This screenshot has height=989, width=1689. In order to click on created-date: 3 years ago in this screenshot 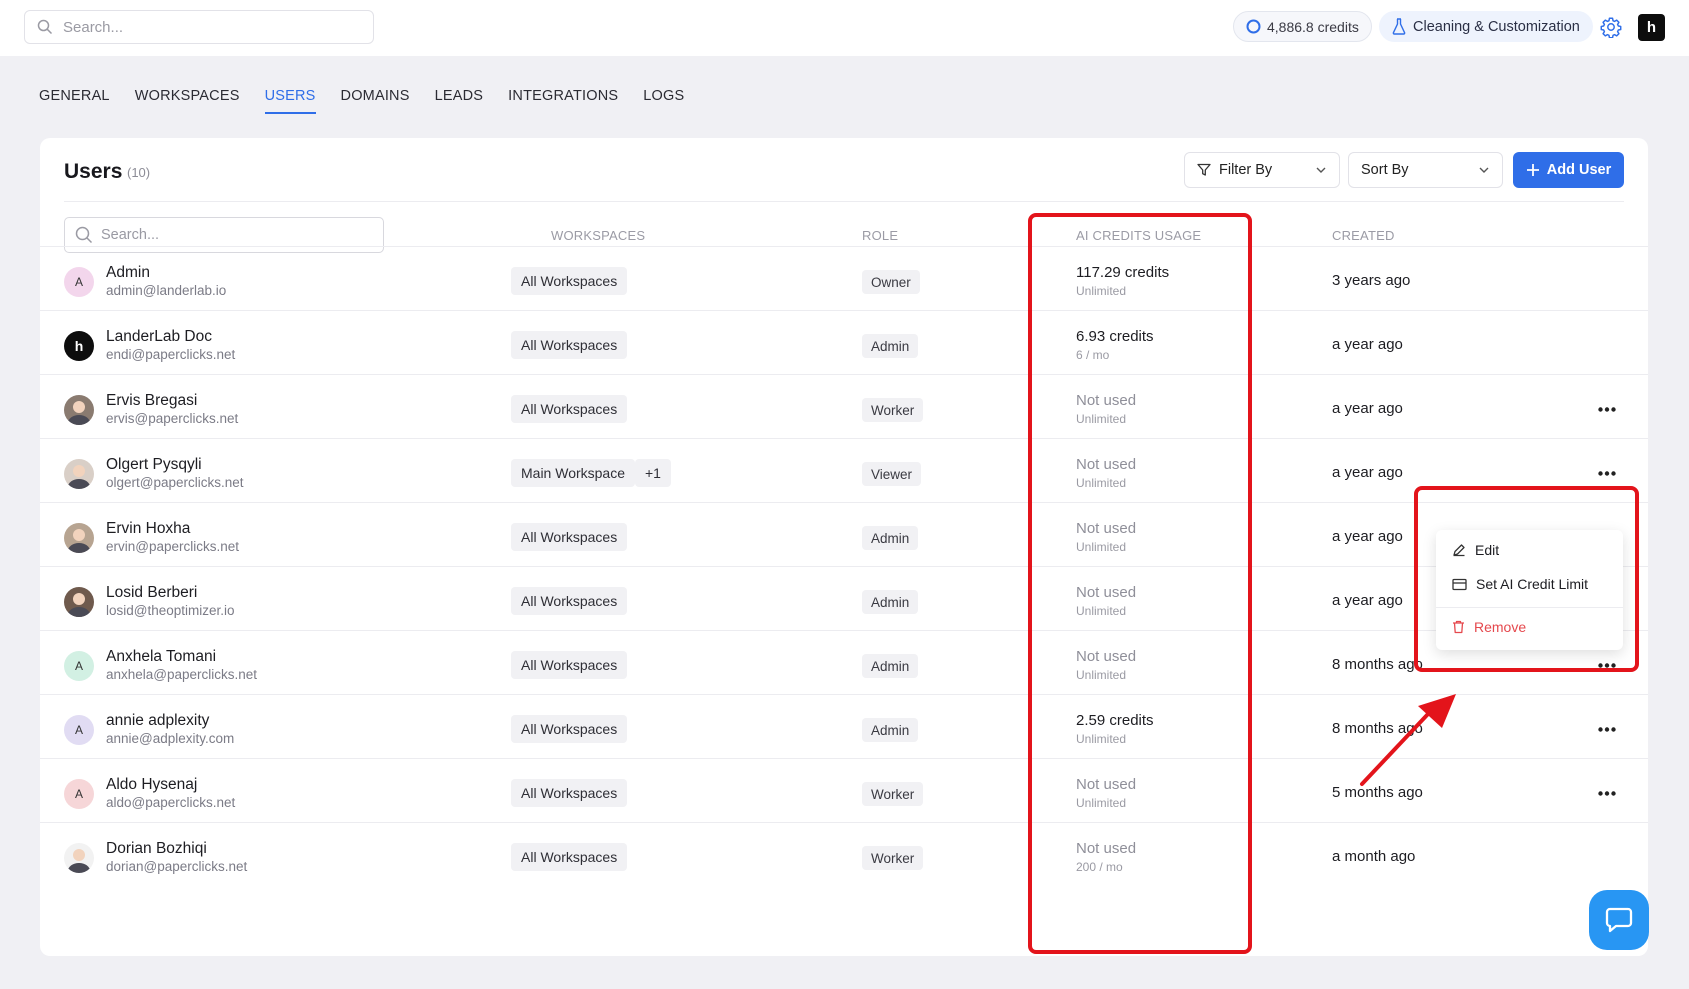, I will do `click(1371, 280)`.